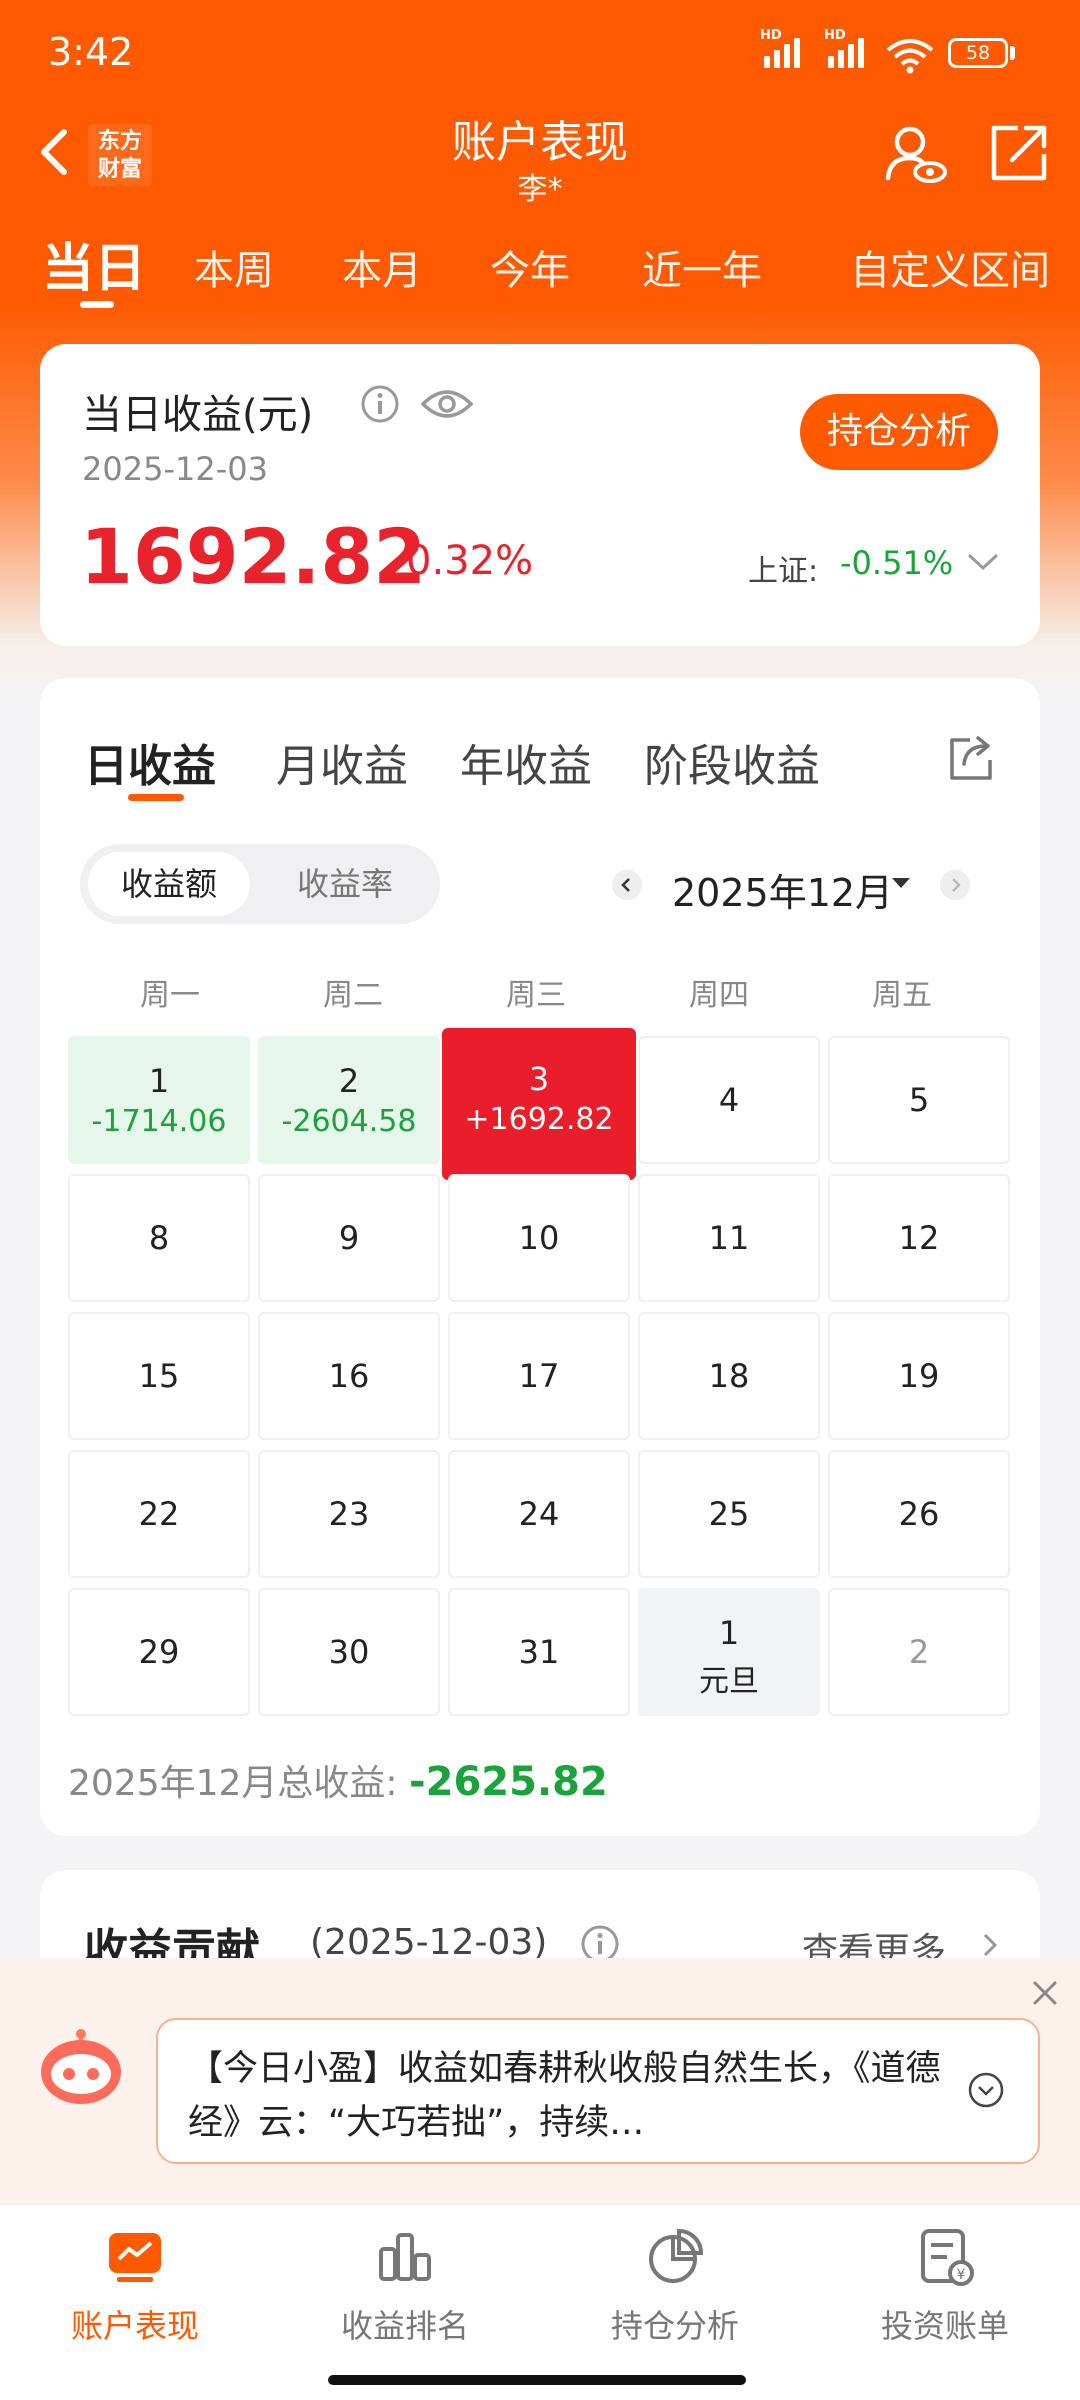 Image resolution: width=1080 pixels, height=2400 pixels. I want to click on calendar-day: 8, so click(159, 1238).